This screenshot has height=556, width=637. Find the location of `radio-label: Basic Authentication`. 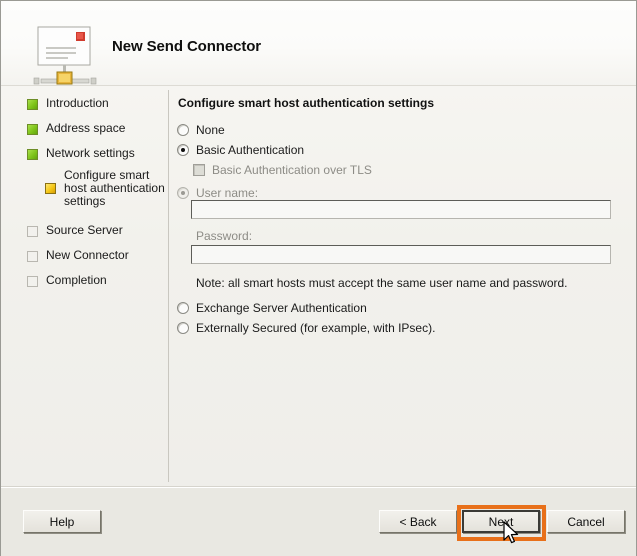

radio-label: Basic Authentication is located at coordinates (250, 150).